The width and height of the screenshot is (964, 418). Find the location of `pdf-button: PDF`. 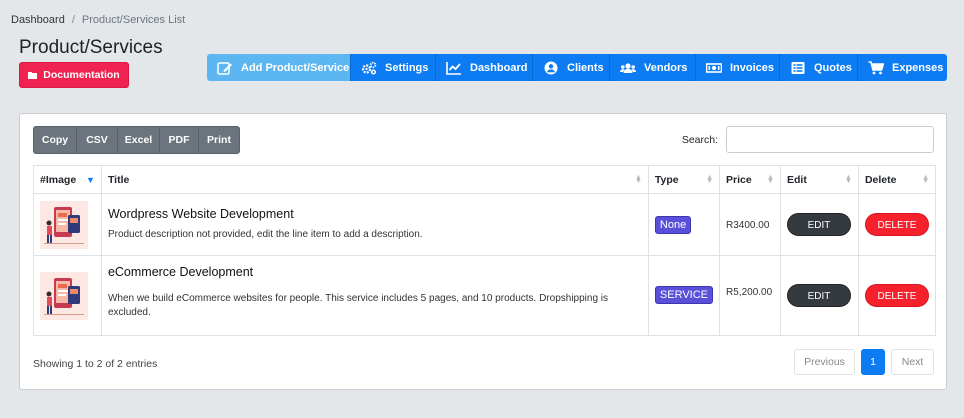

pdf-button: PDF is located at coordinates (179, 140).